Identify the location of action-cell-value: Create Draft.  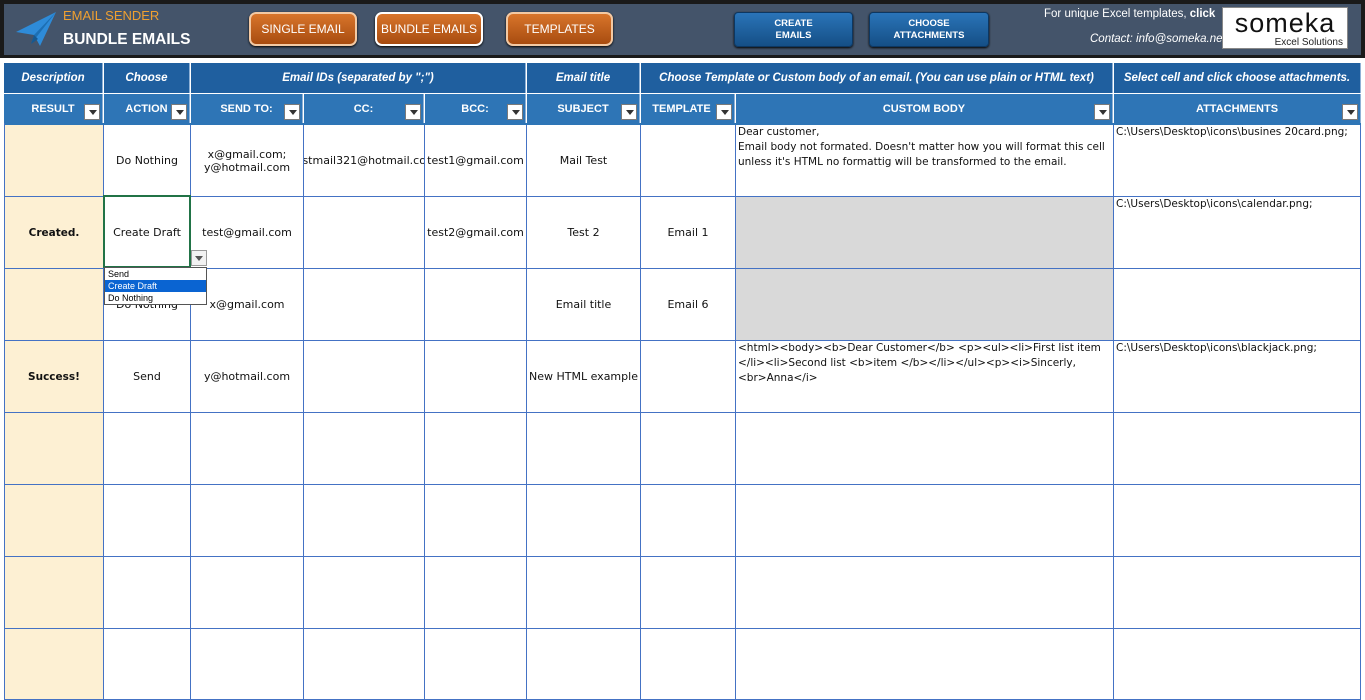
(147, 232).